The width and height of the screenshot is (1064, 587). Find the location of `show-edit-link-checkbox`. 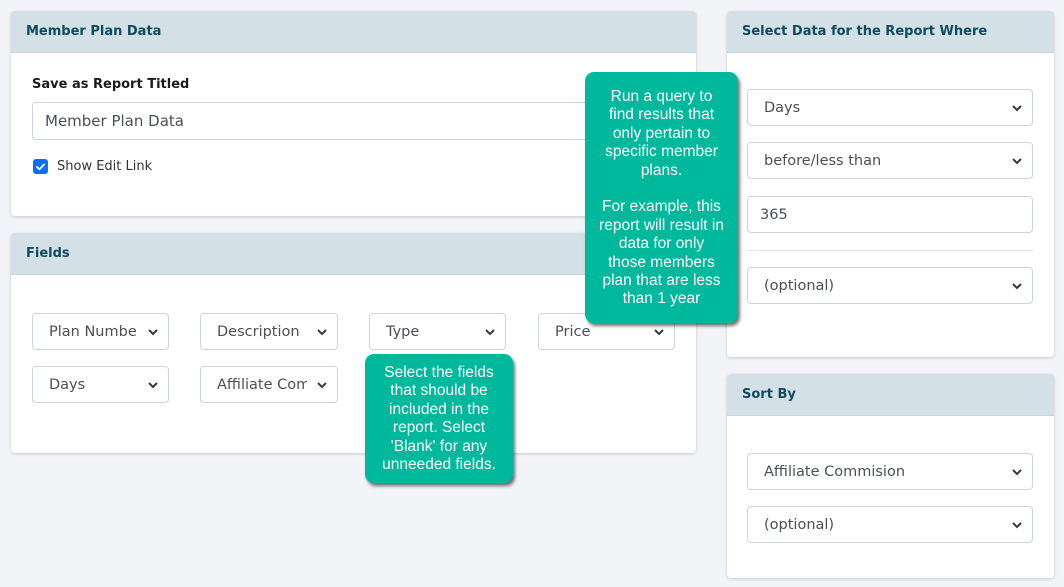

show-edit-link-checkbox is located at coordinates (40, 166).